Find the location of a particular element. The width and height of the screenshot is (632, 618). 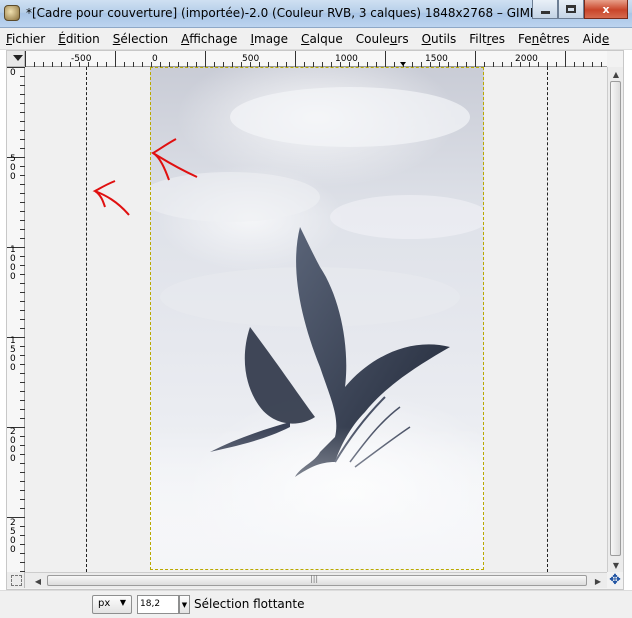

scroll-grip-icon: ||| is located at coordinates (314, 578).